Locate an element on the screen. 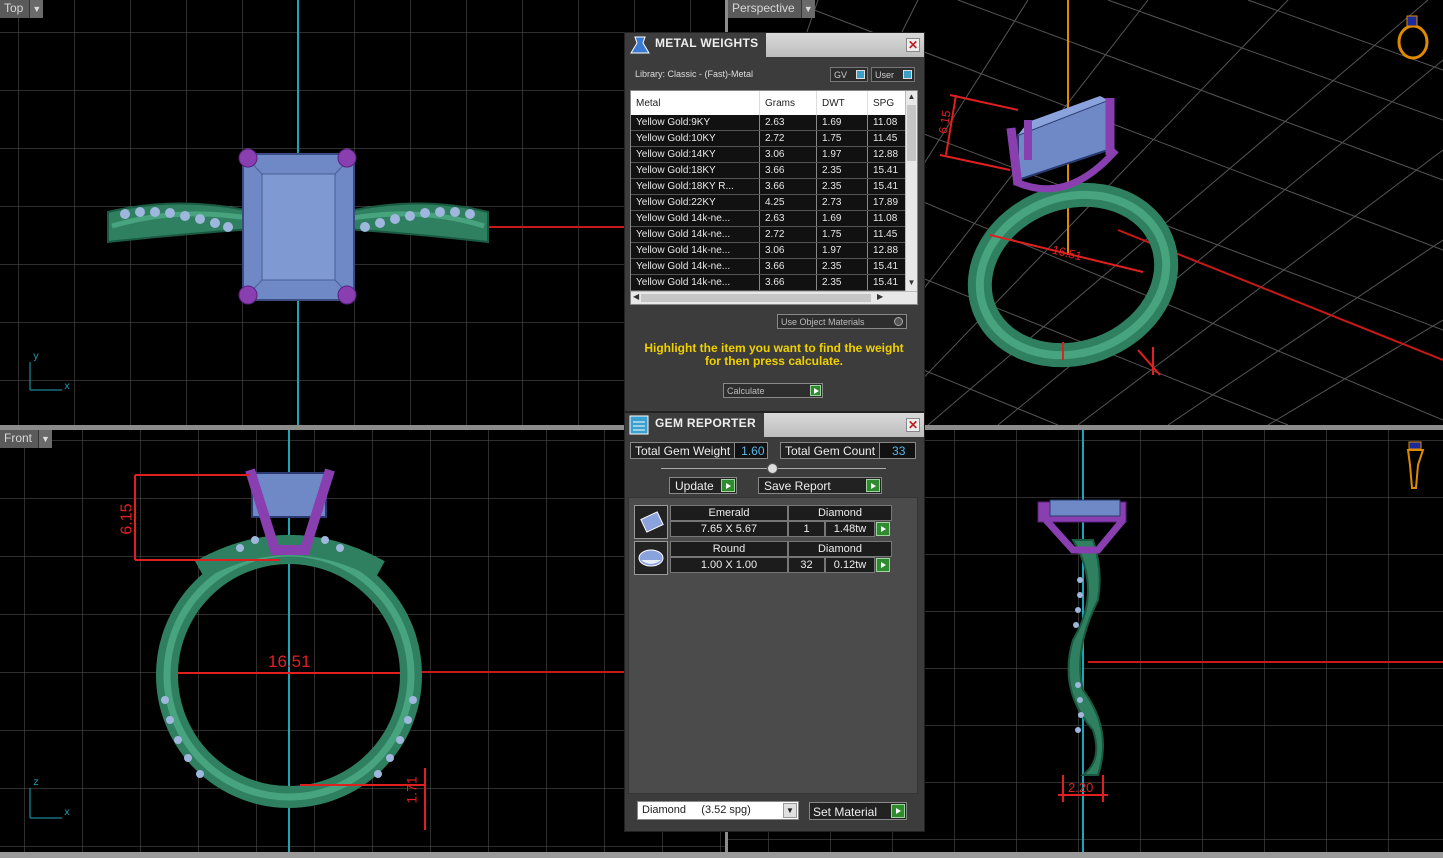 The height and width of the screenshot is (858, 1443). viewport-perspective-label: Perspective is located at coordinates (764, 9).